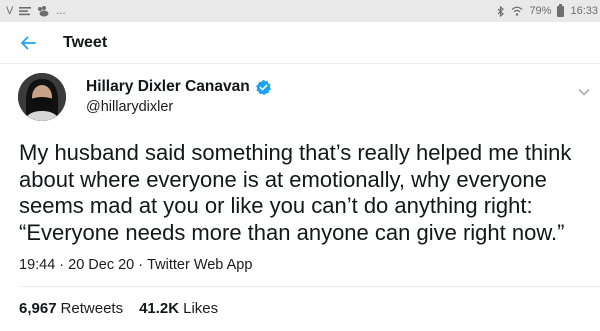 The width and height of the screenshot is (600, 331). I want to click on battery-percent: 79%, so click(540, 11).